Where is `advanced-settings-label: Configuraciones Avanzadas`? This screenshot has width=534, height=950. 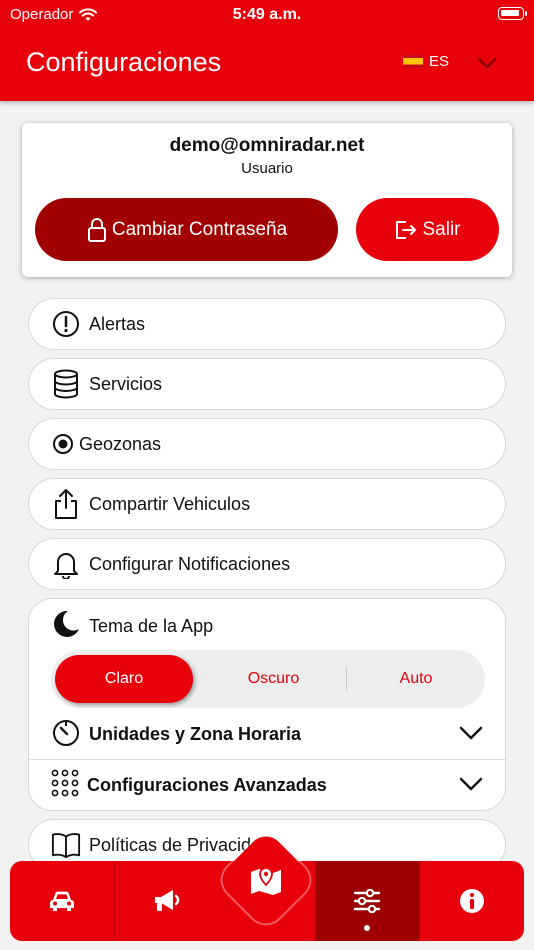
advanced-settings-label: Configuraciones Avanzadas is located at coordinates (207, 784).